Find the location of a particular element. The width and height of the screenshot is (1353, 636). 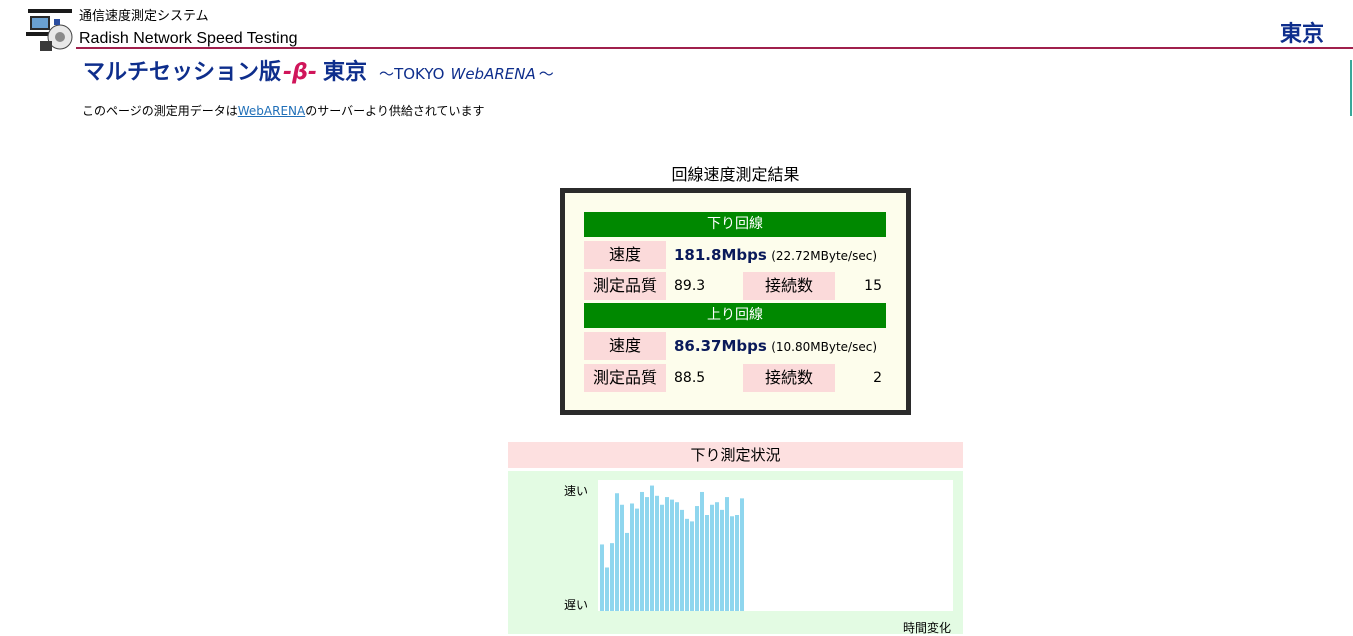

region-label: 東京 is located at coordinates (1301, 34).